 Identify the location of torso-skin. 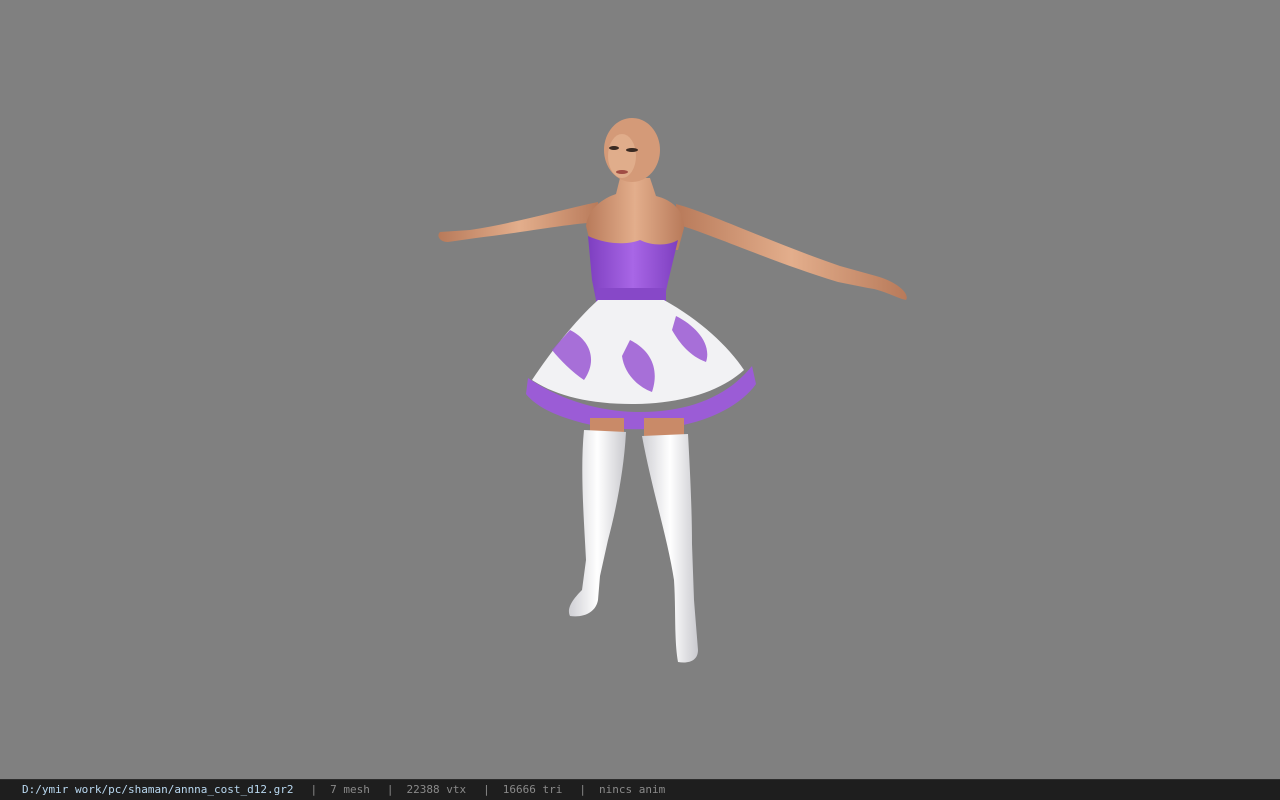
(635, 214).